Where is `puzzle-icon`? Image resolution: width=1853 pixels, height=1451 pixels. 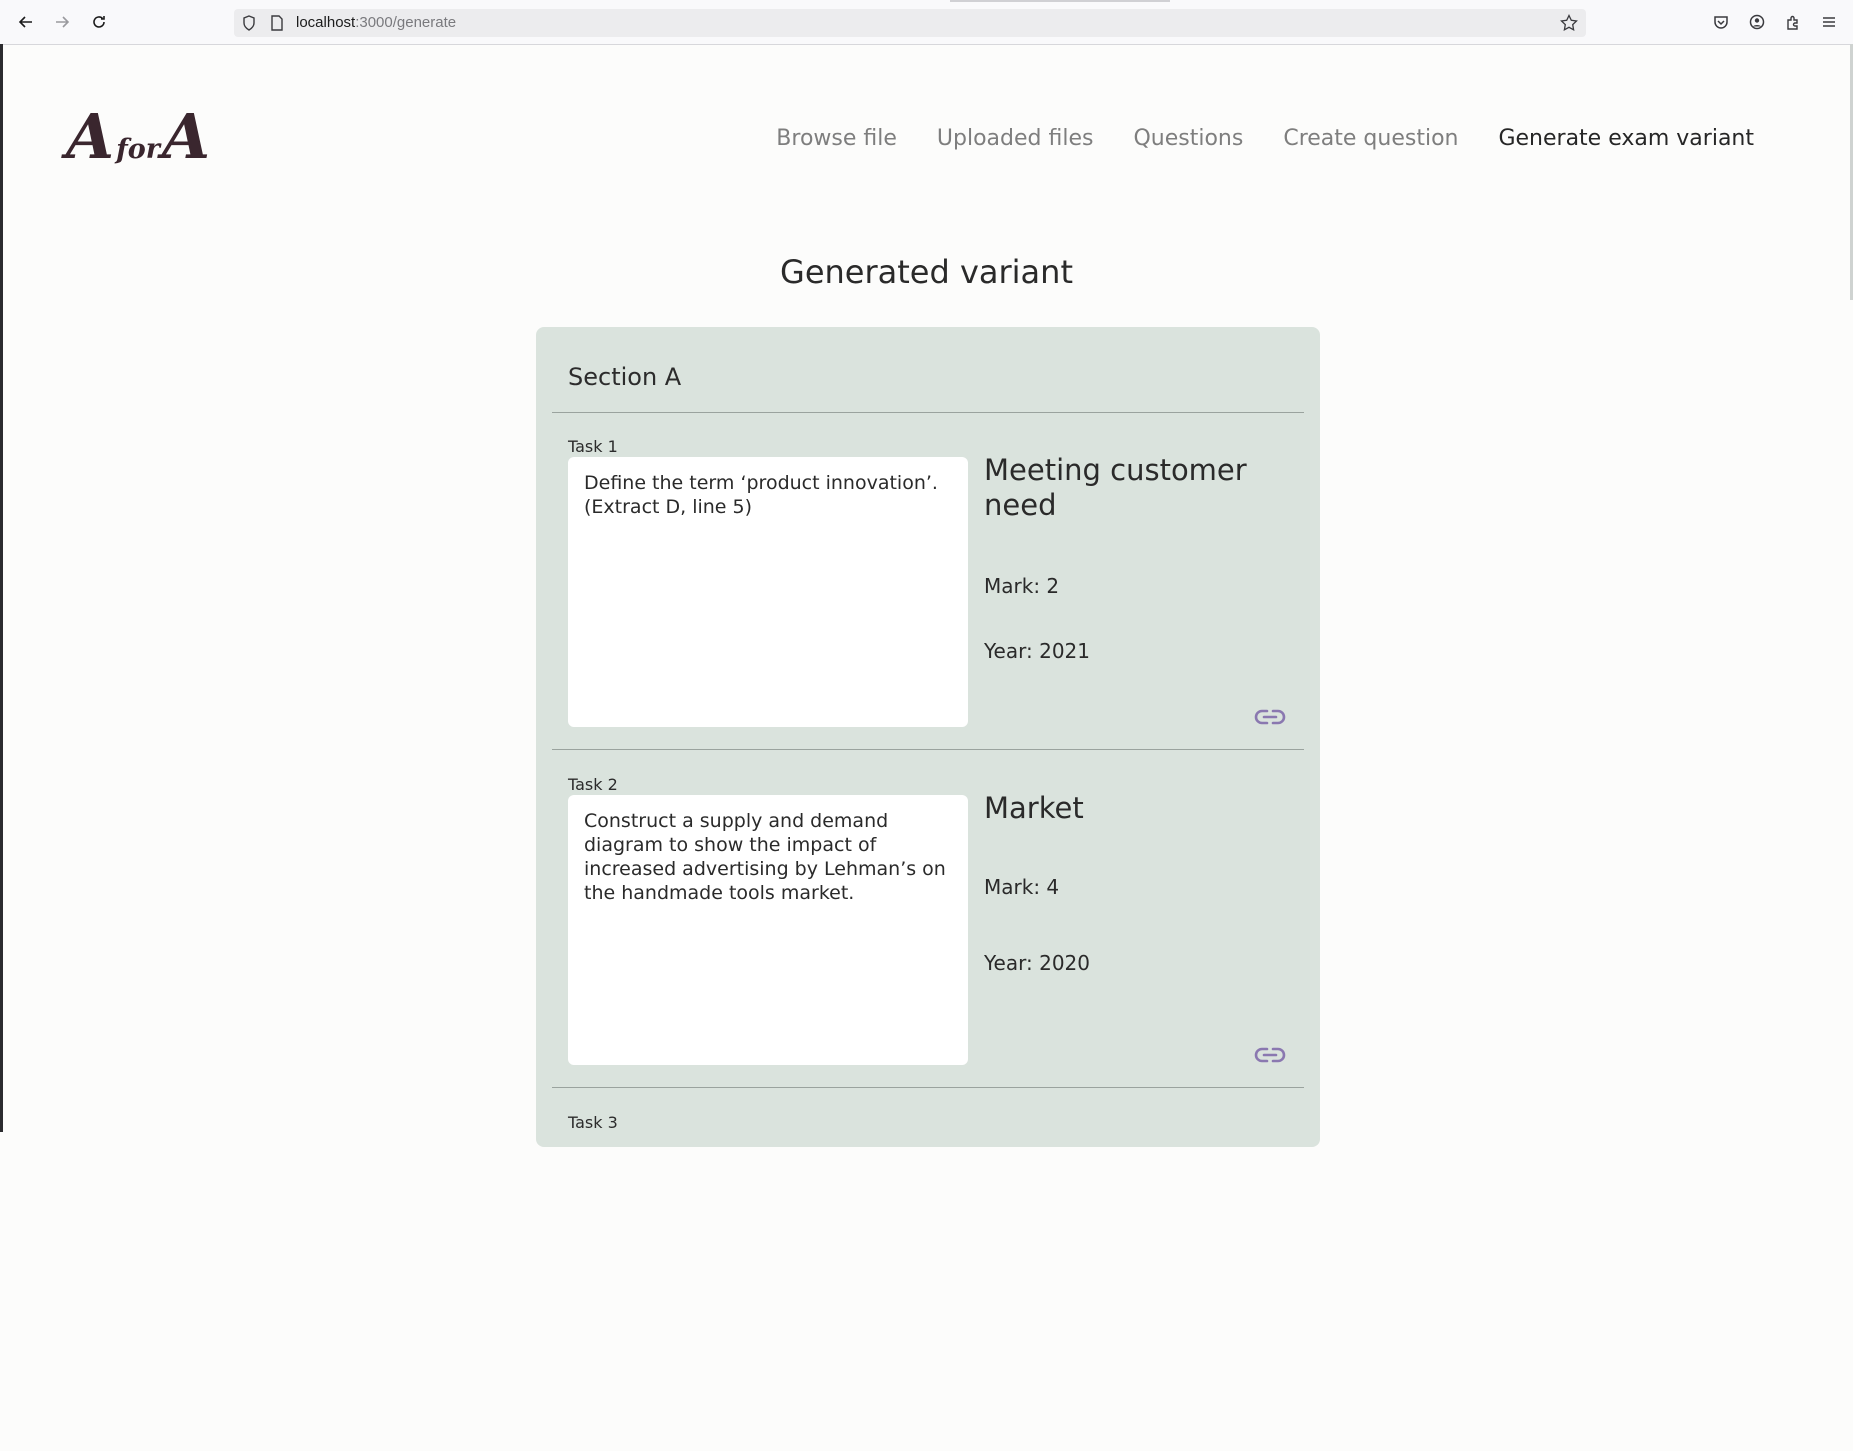 puzzle-icon is located at coordinates (1792, 22).